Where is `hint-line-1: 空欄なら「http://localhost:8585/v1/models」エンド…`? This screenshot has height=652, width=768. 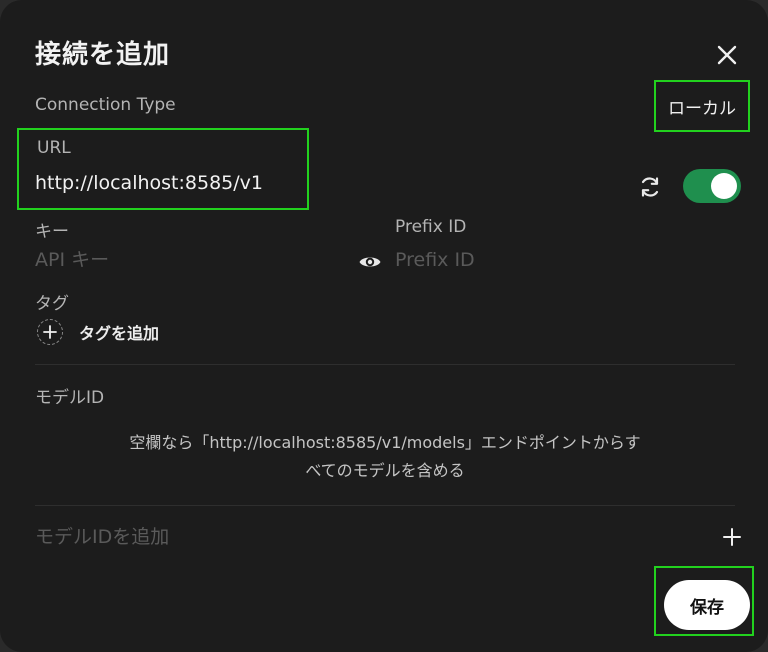 hint-line-1: 空欄なら「http://localhost:8585/v1/models」エンド… is located at coordinates (385, 442).